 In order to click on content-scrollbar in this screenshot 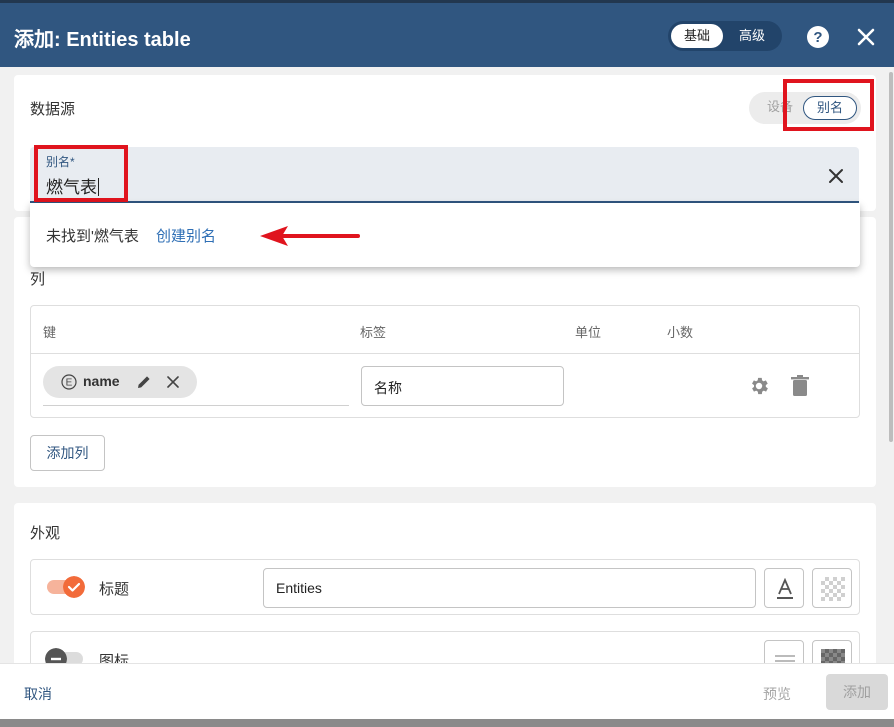, I will do `click(891, 257)`.